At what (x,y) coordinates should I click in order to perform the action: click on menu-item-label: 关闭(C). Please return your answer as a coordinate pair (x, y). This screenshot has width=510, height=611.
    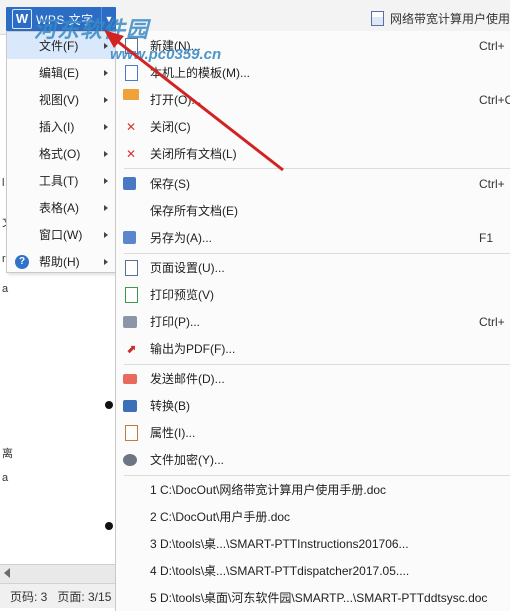
    Looking at the image, I should click on (170, 127).